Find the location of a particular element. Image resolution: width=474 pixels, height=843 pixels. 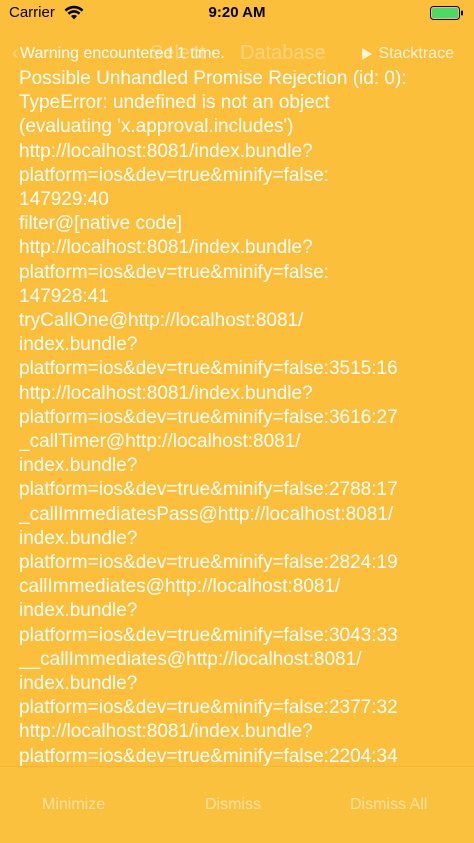

clock-time: 9:20 AM is located at coordinates (237, 12).